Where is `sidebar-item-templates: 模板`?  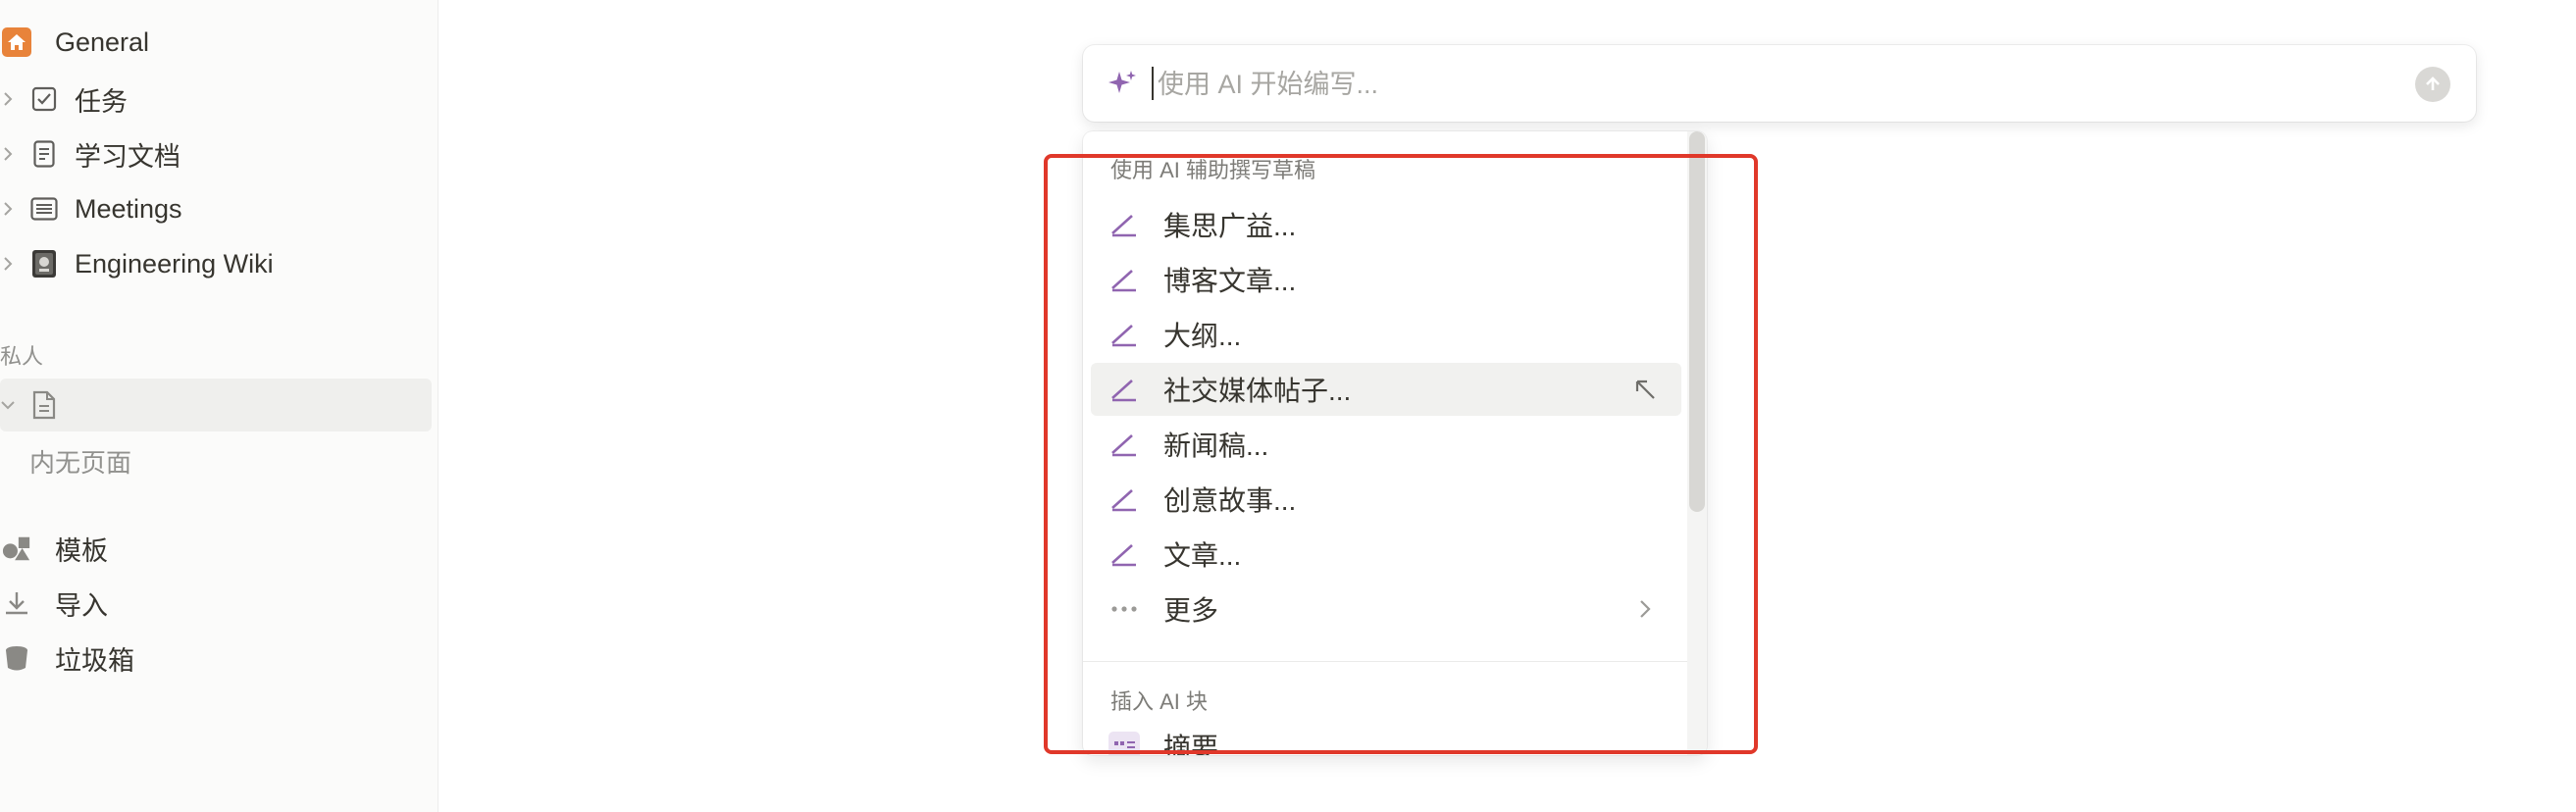
sidebar-item-templates: 模板 is located at coordinates (216, 548).